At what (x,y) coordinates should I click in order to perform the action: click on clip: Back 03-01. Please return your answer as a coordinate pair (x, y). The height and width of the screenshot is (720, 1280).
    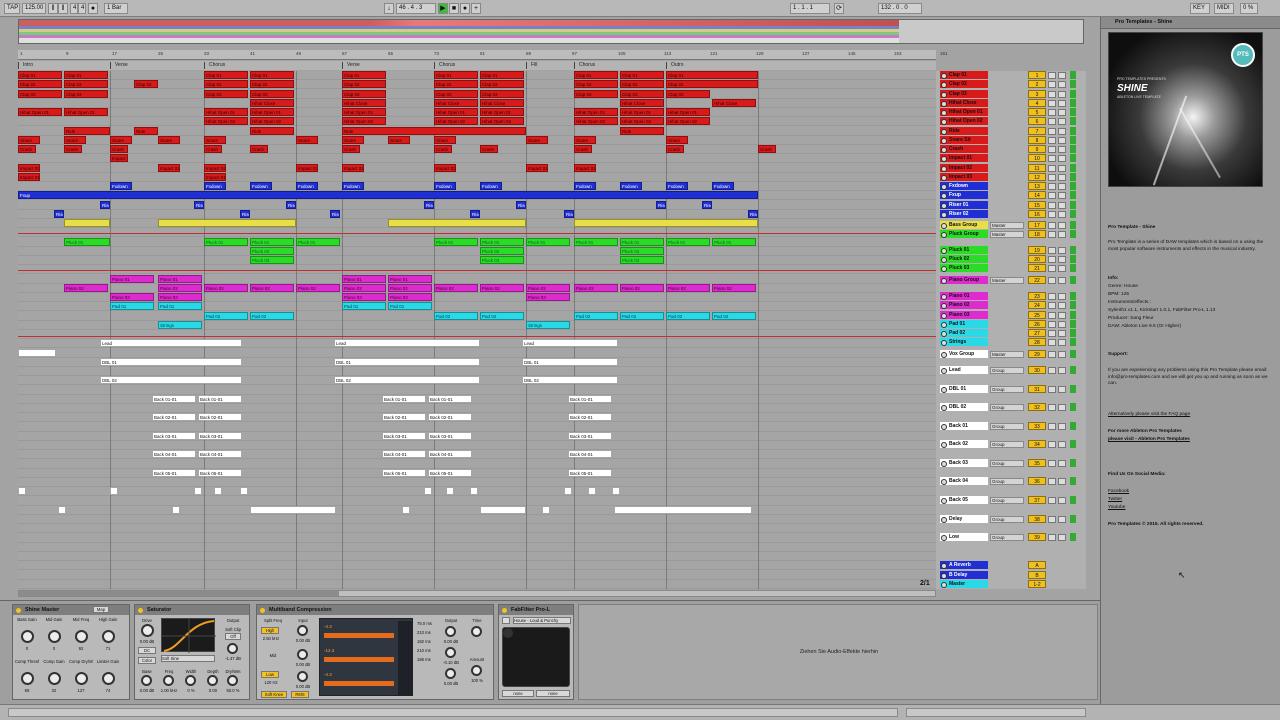
    Looking at the image, I should click on (590, 435).